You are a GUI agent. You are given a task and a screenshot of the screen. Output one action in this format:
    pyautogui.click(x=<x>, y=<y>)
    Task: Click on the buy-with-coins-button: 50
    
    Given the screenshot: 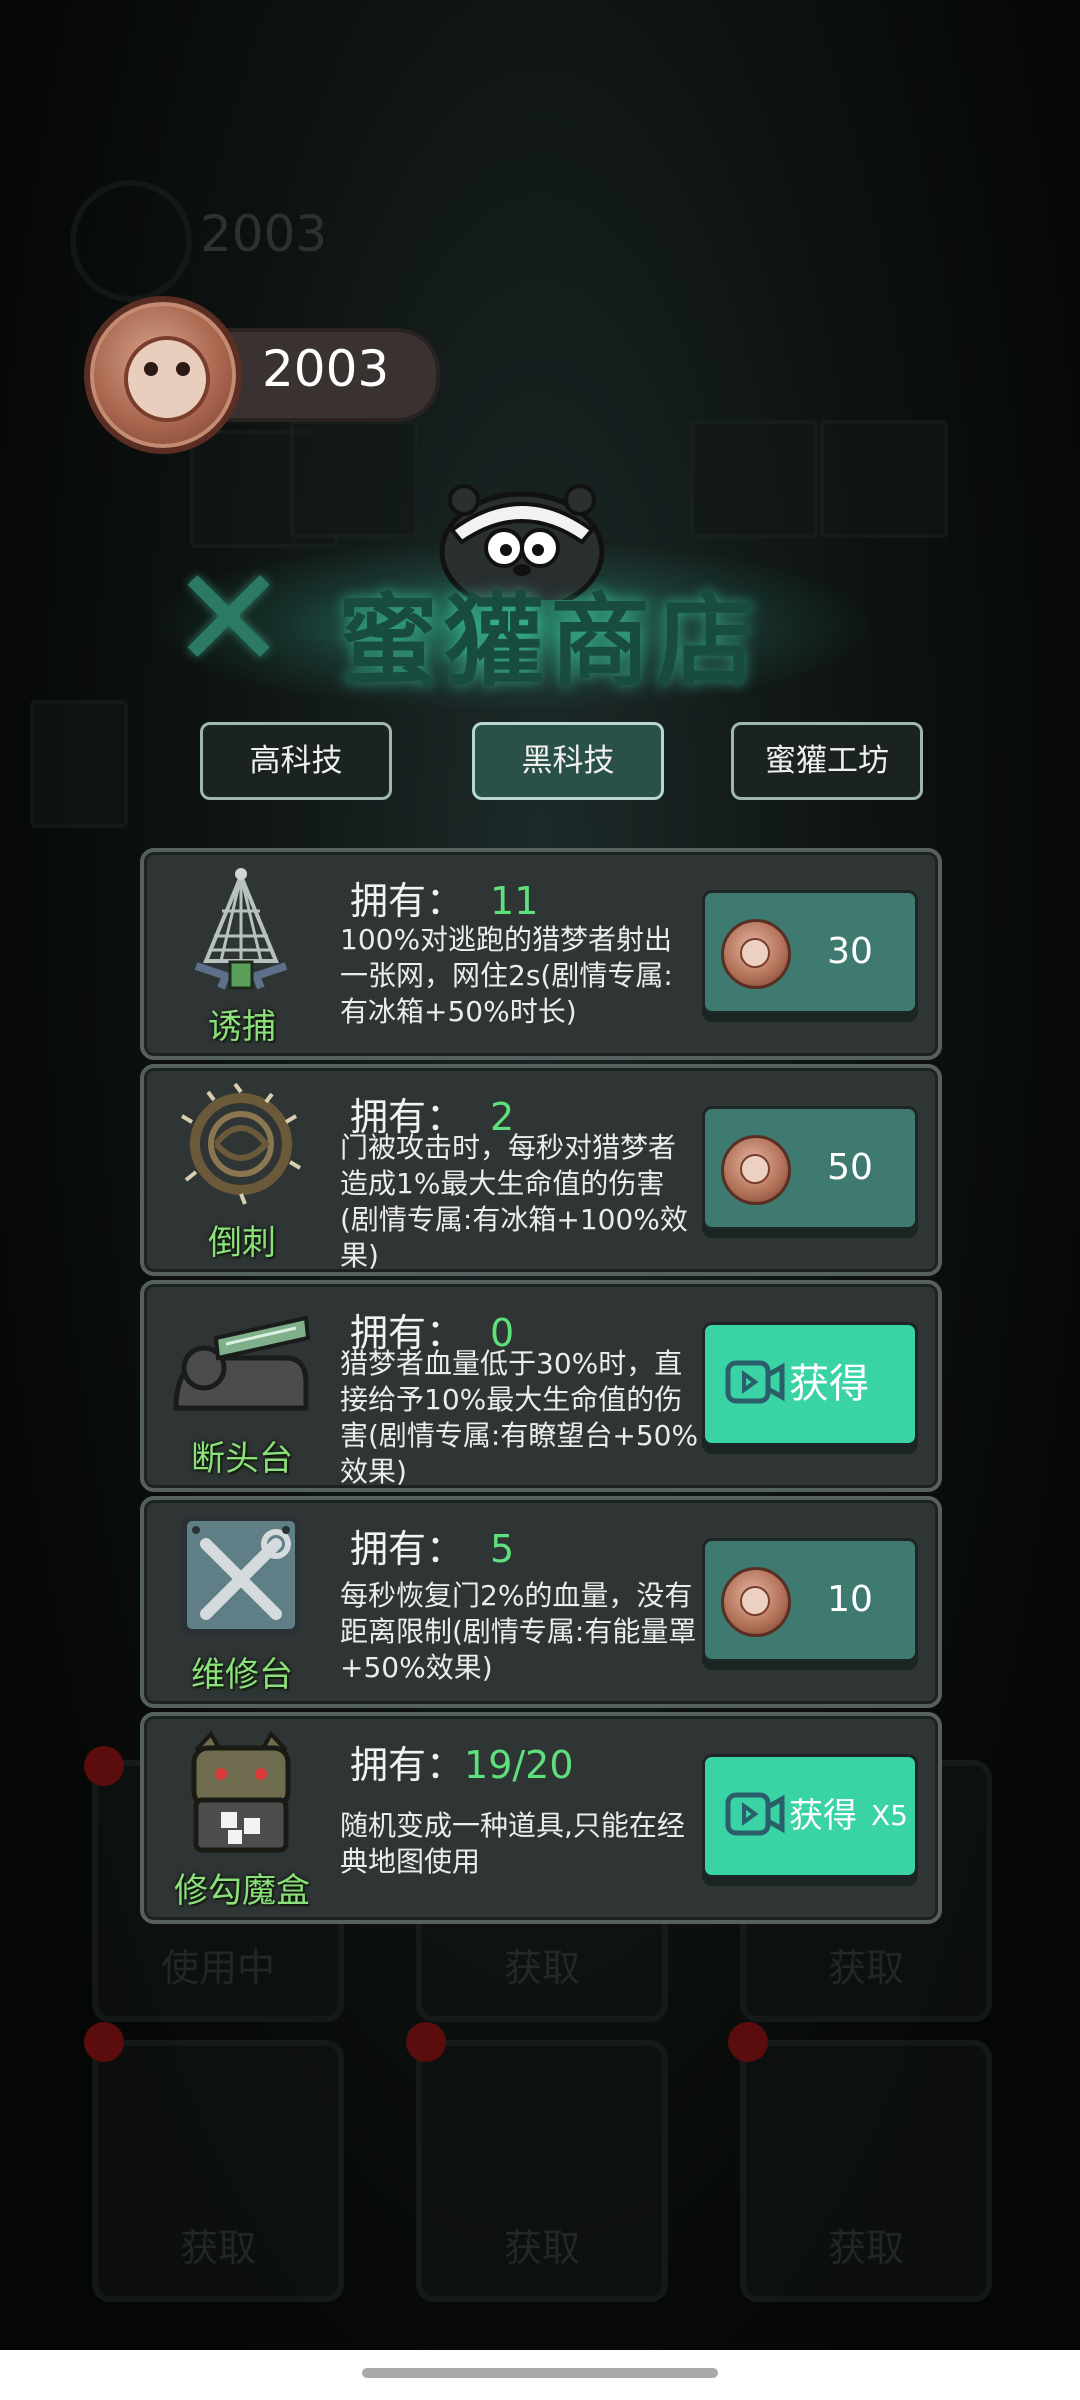 What is the action you would take?
    pyautogui.click(x=810, y=1168)
    